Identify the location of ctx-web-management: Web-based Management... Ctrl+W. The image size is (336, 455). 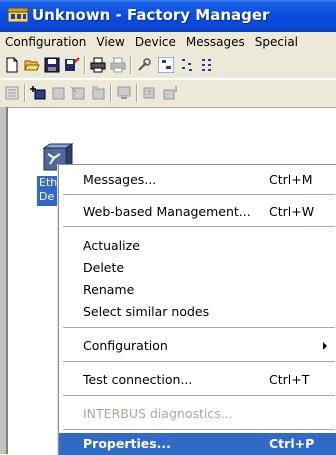
(197, 212).